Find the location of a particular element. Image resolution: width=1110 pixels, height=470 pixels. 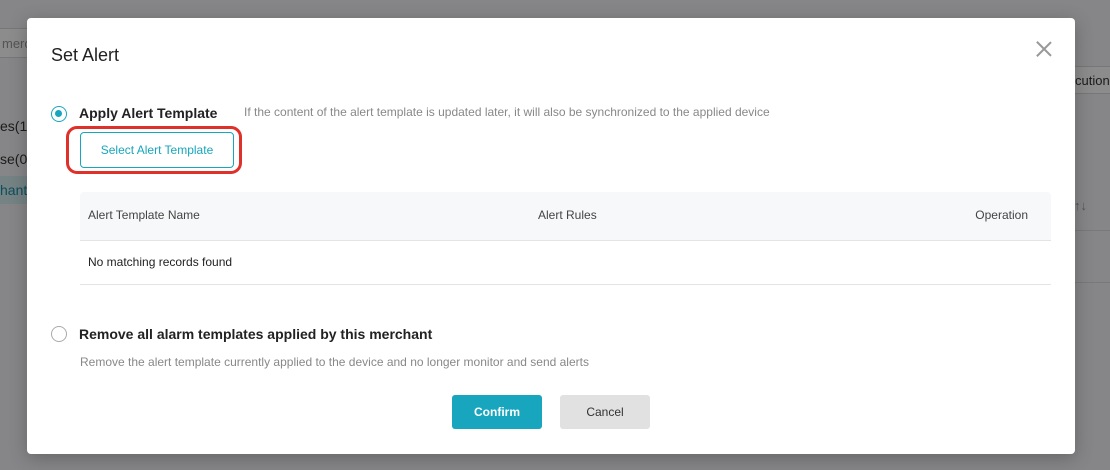

column-header-operation: Operation is located at coordinates (1001, 215).